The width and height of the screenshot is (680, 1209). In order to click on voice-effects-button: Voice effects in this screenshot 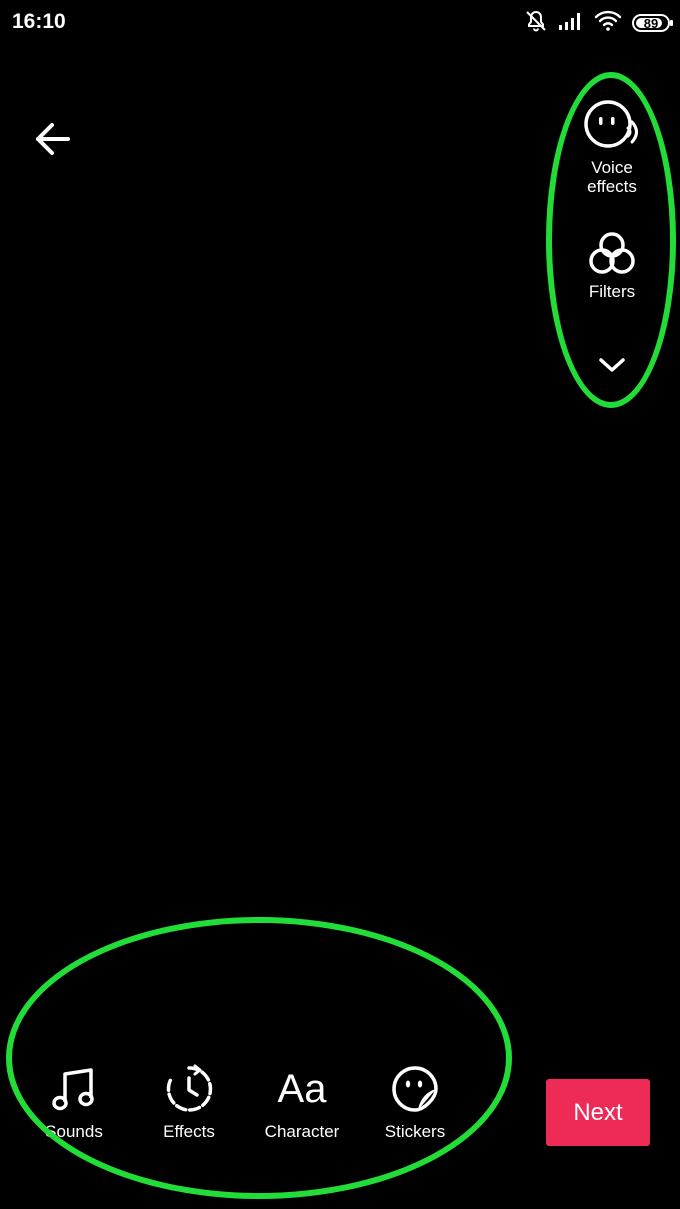, I will do `click(612, 147)`.